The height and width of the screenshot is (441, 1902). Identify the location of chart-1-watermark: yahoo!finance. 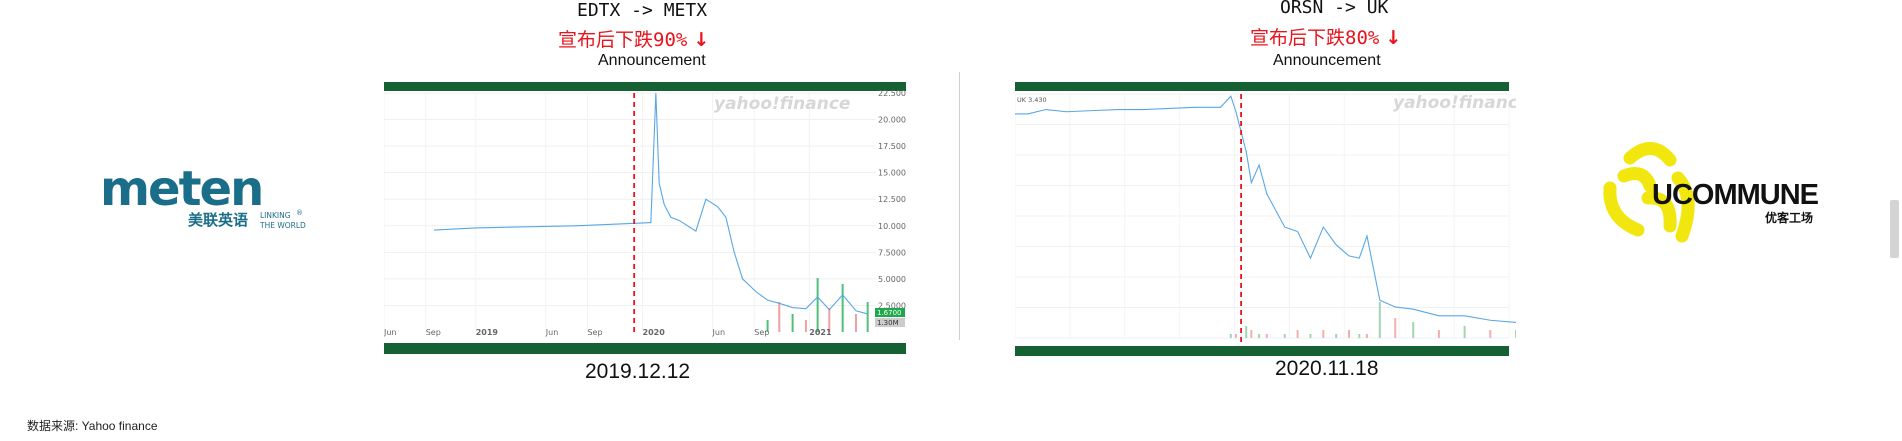
(782, 104).